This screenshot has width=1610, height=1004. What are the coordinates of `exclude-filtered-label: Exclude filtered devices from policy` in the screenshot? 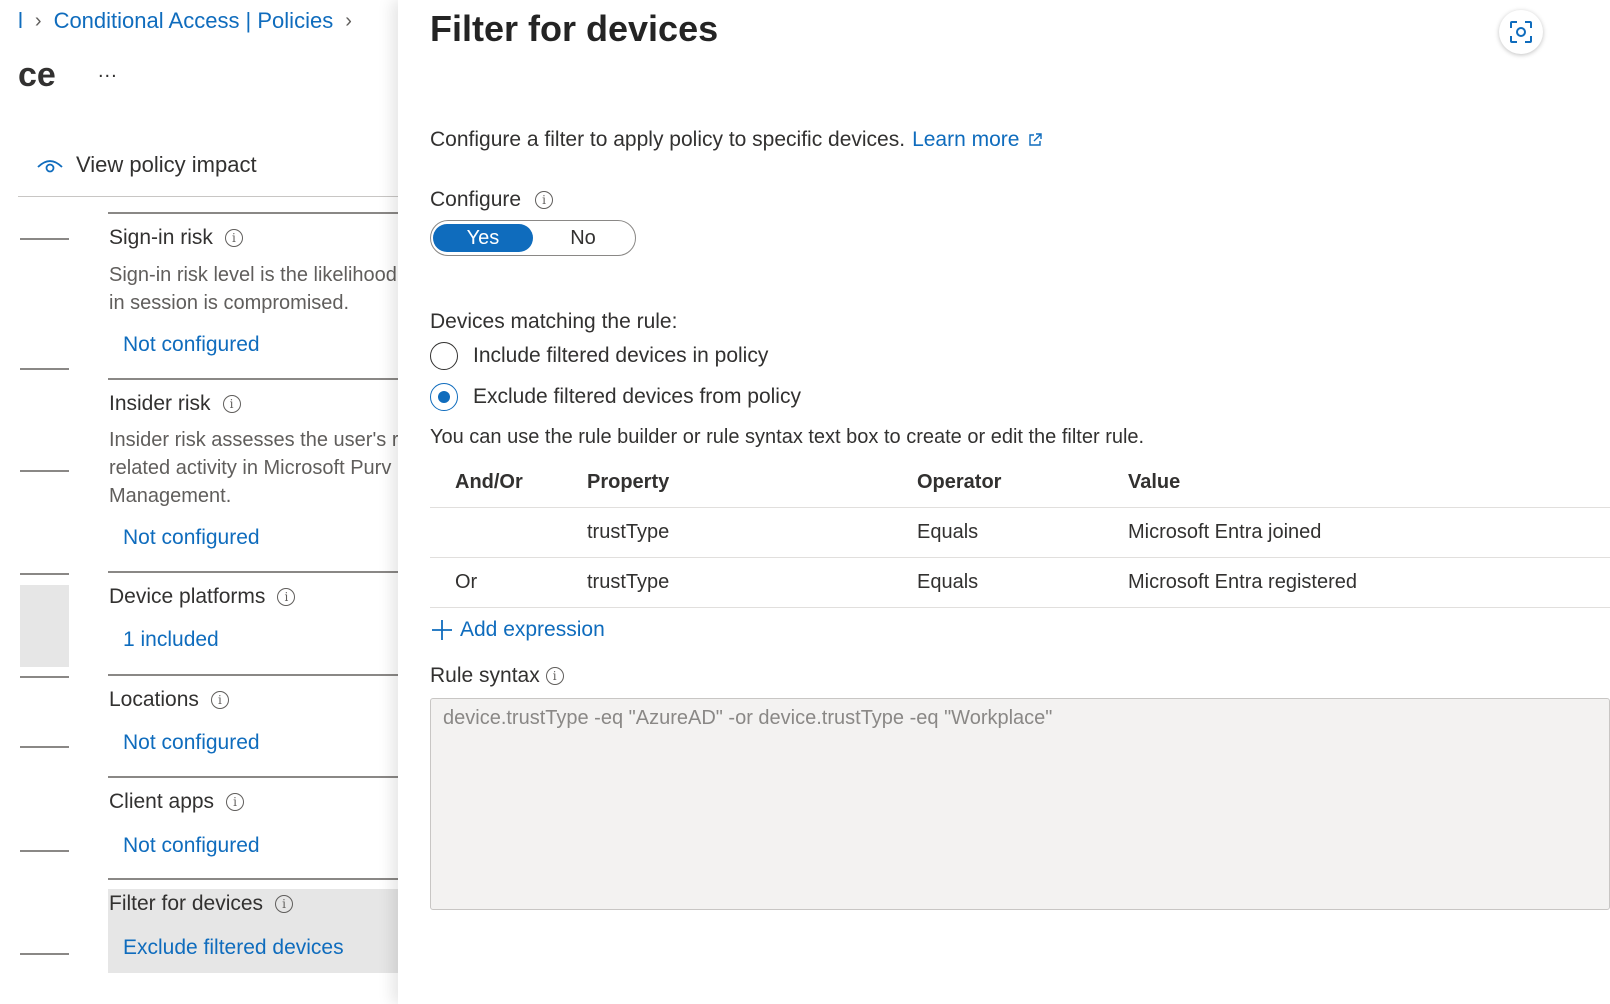 It's located at (637, 396).